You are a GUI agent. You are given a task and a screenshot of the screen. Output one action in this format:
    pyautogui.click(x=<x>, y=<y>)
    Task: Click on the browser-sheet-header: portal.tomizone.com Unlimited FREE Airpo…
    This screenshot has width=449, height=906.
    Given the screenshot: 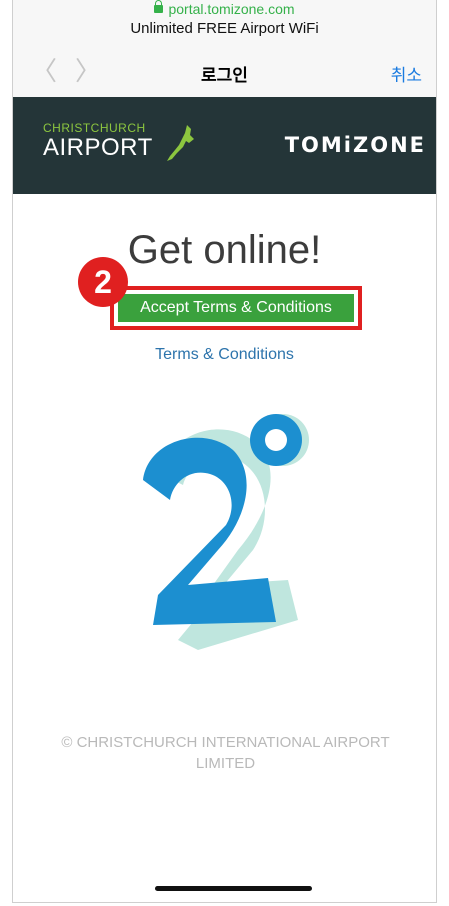 What is the action you would take?
    pyautogui.click(x=224, y=48)
    